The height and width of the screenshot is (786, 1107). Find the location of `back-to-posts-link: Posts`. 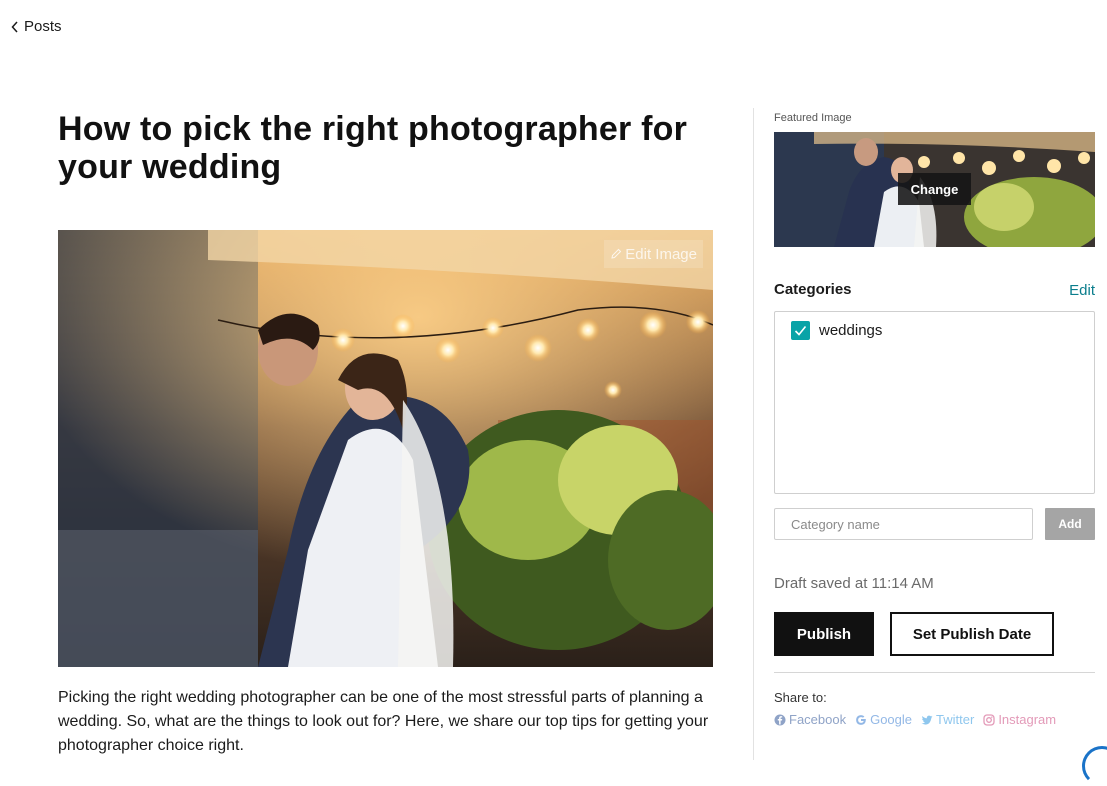

back-to-posts-link: Posts is located at coordinates (36, 26).